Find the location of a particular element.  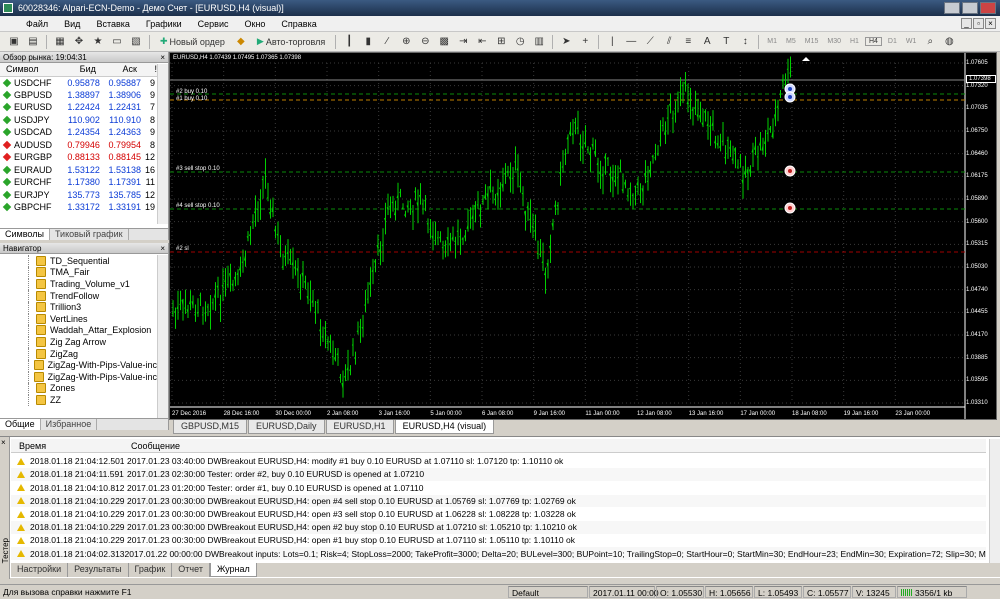

text-icon: A is located at coordinates (707, 42).